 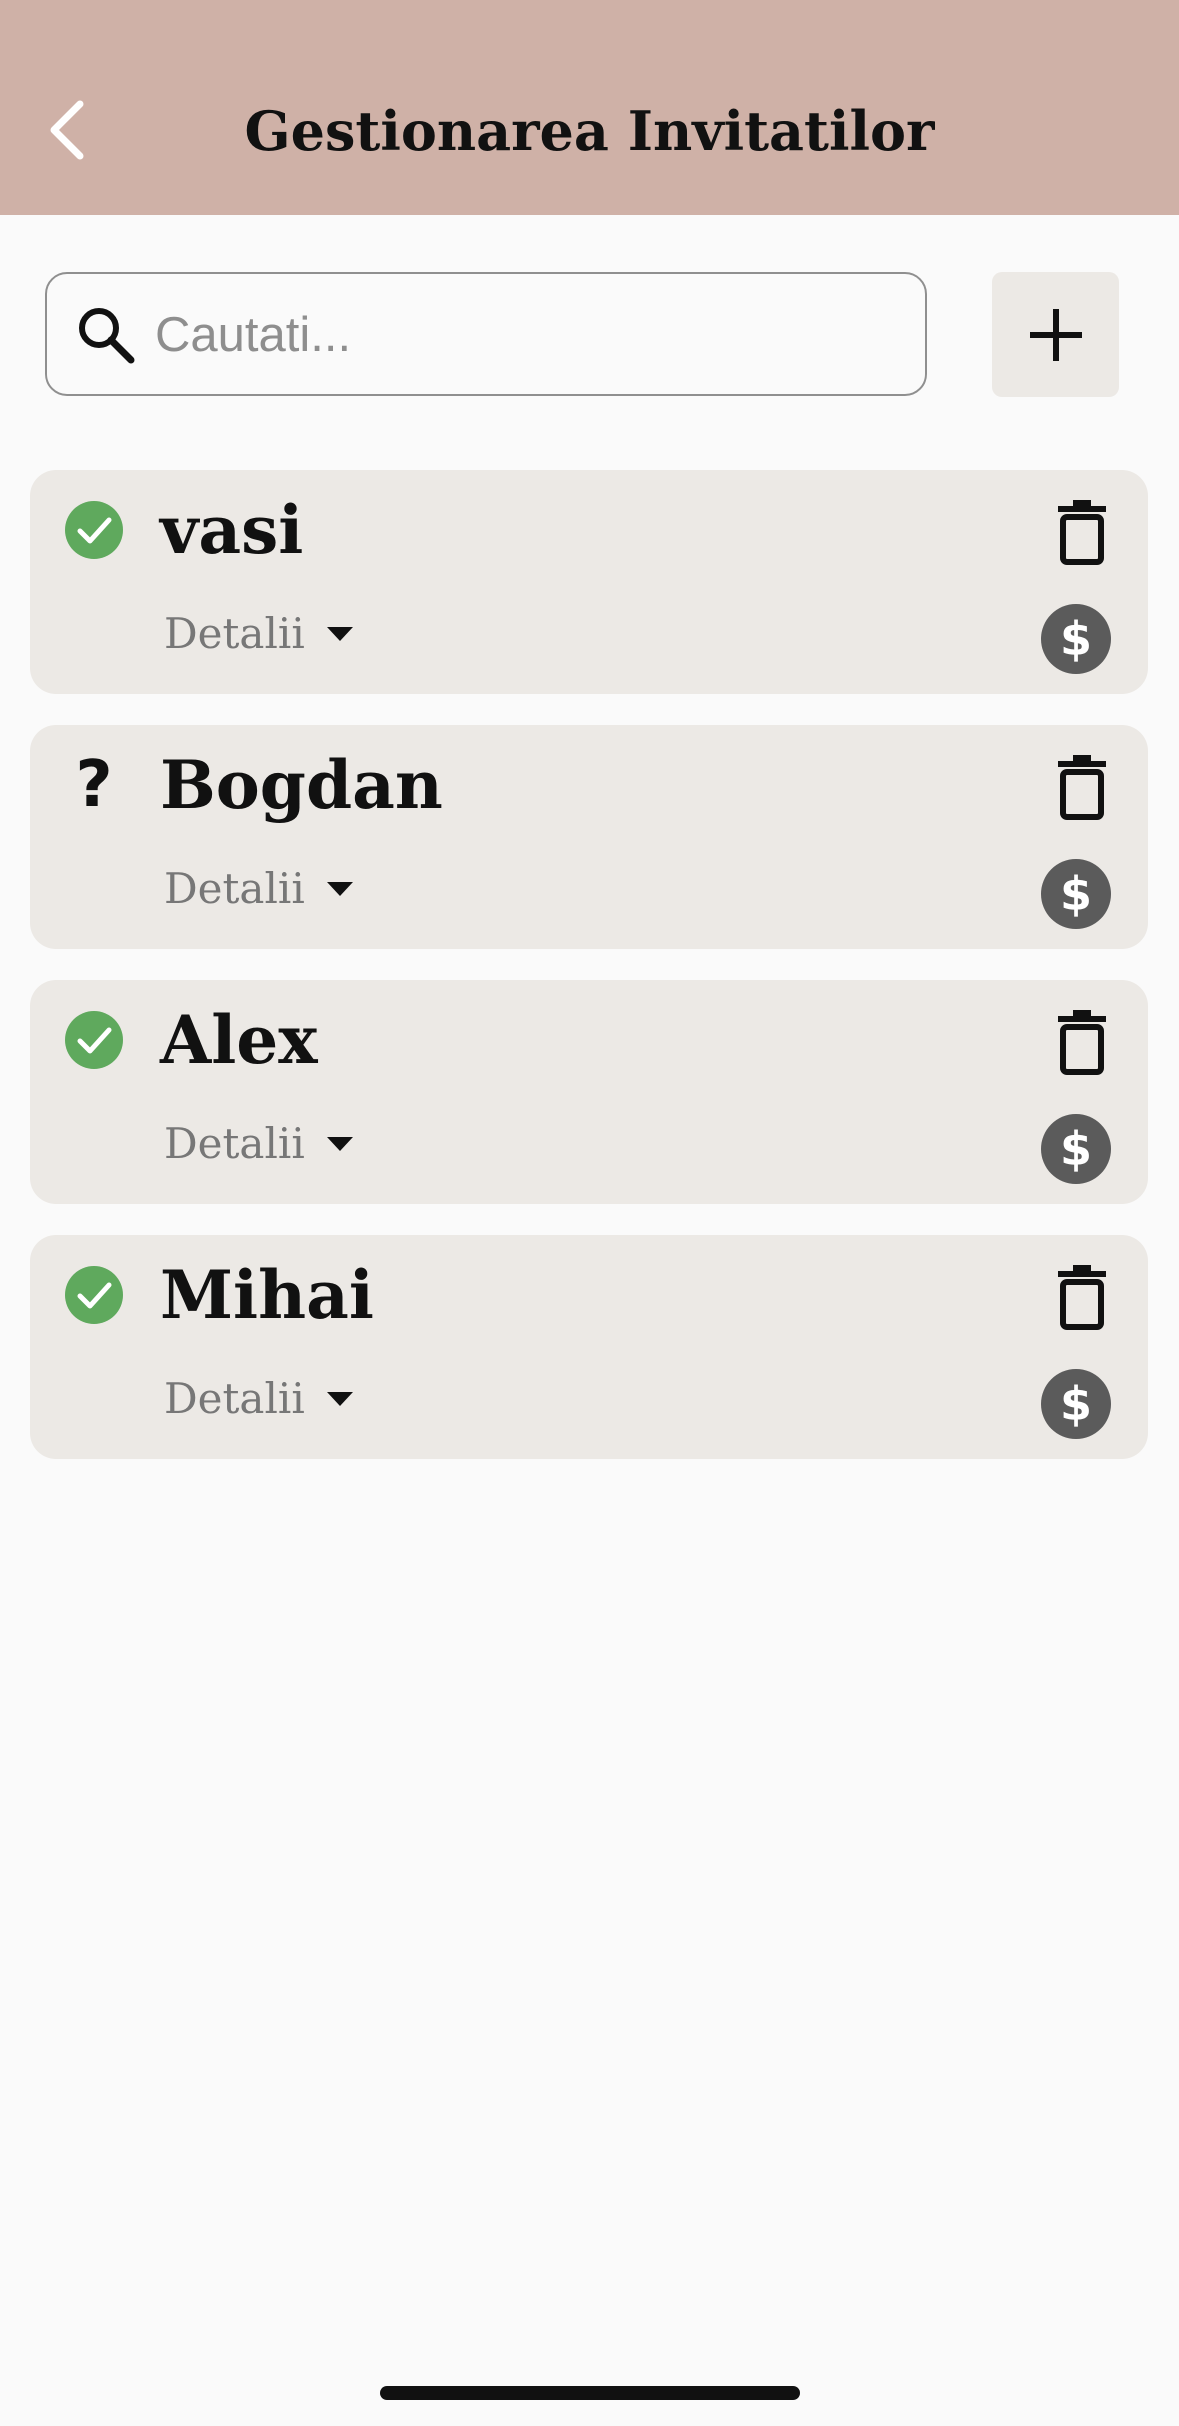 I want to click on page-title: Gestionarea Invitatilor, so click(x=589, y=131).